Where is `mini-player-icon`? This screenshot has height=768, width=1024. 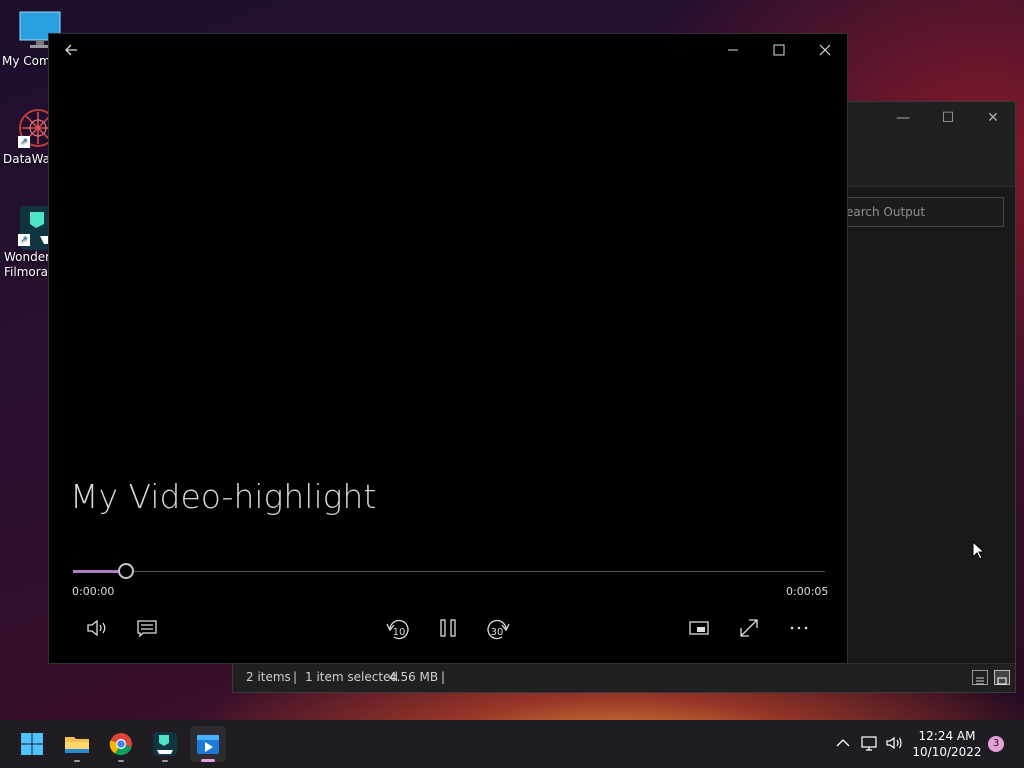
mini-player-icon is located at coordinates (699, 628).